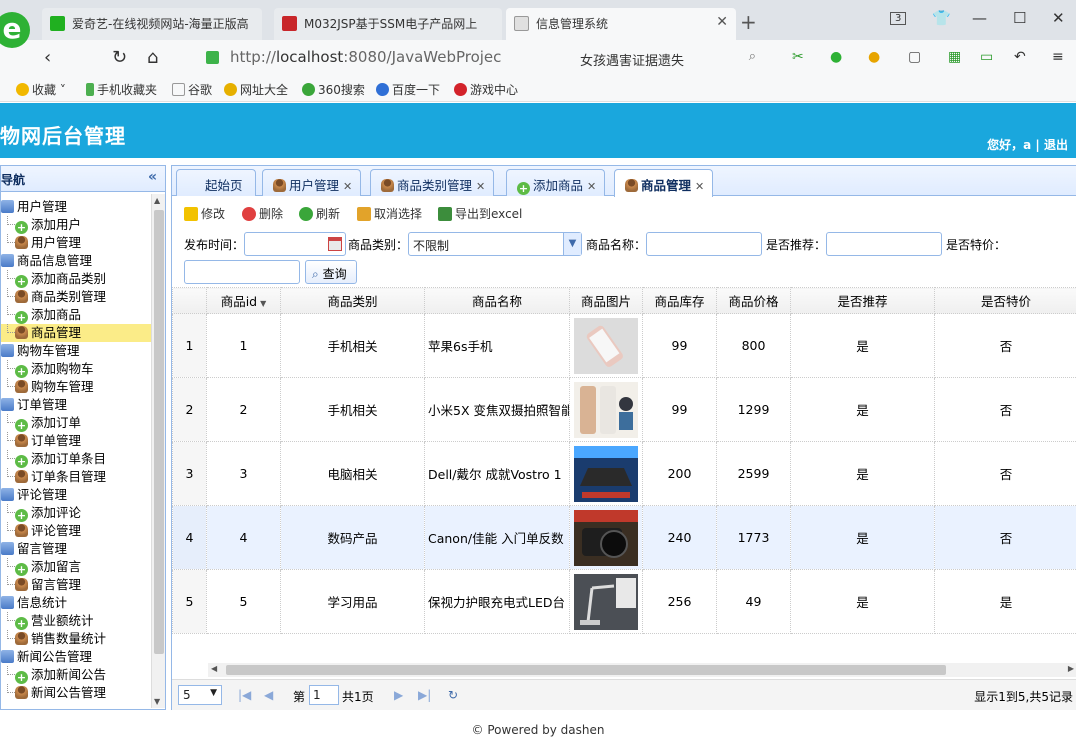 Image resolution: width=1076 pixels, height=738 pixels. What do you see at coordinates (1005, 300) in the screenshot?
I see `column-header: 是否特价` at bounding box center [1005, 300].